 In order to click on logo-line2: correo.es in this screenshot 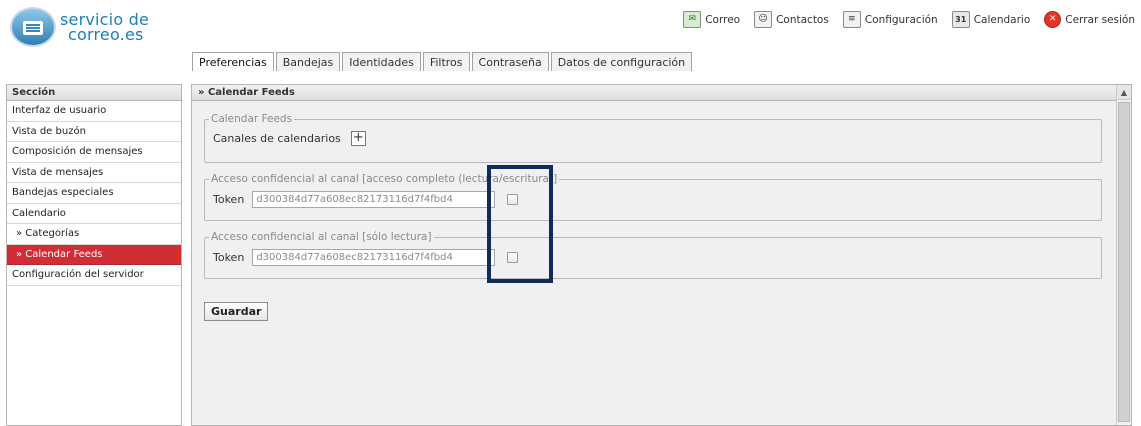, I will do `click(106, 34)`.